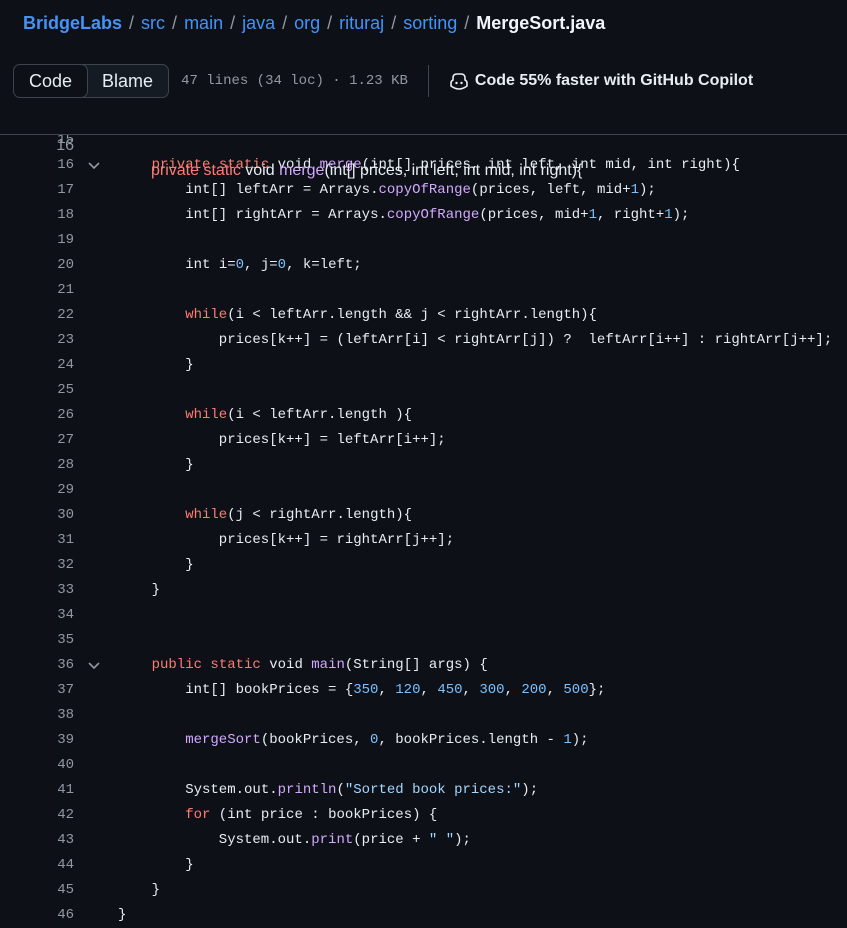 The width and height of the screenshot is (847, 928). I want to click on code-line: 25, so click(423, 390).